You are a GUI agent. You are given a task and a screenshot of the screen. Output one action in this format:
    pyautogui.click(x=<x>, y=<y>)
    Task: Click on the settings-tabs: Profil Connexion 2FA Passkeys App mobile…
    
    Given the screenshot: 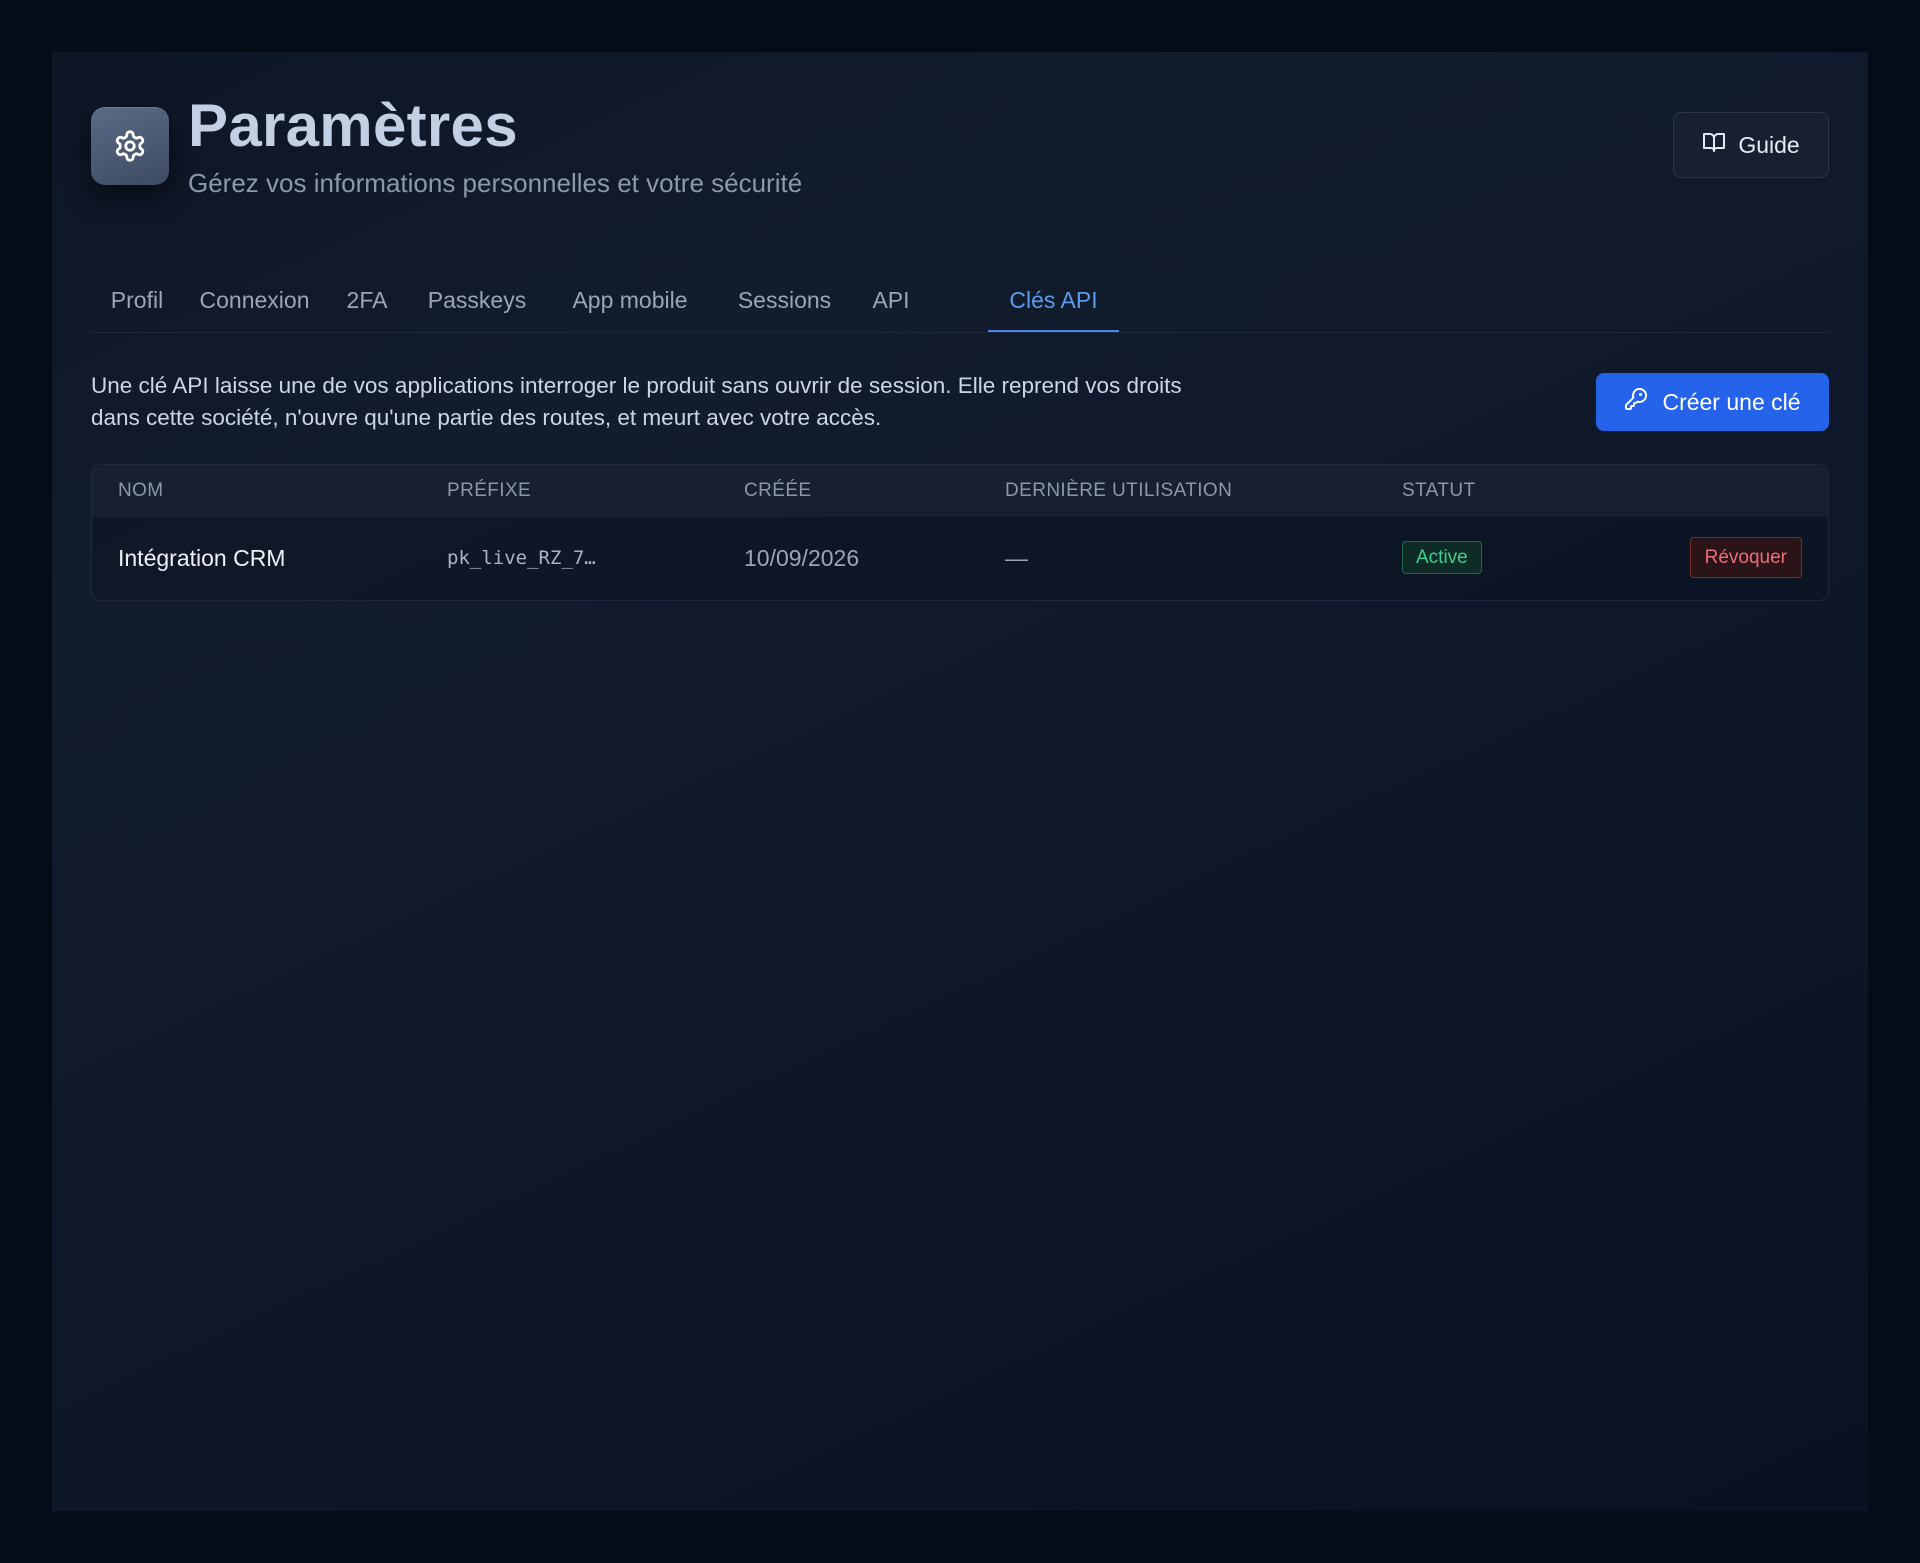 What is the action you would take?
    pyautogui.click(x=960, y=302)
    